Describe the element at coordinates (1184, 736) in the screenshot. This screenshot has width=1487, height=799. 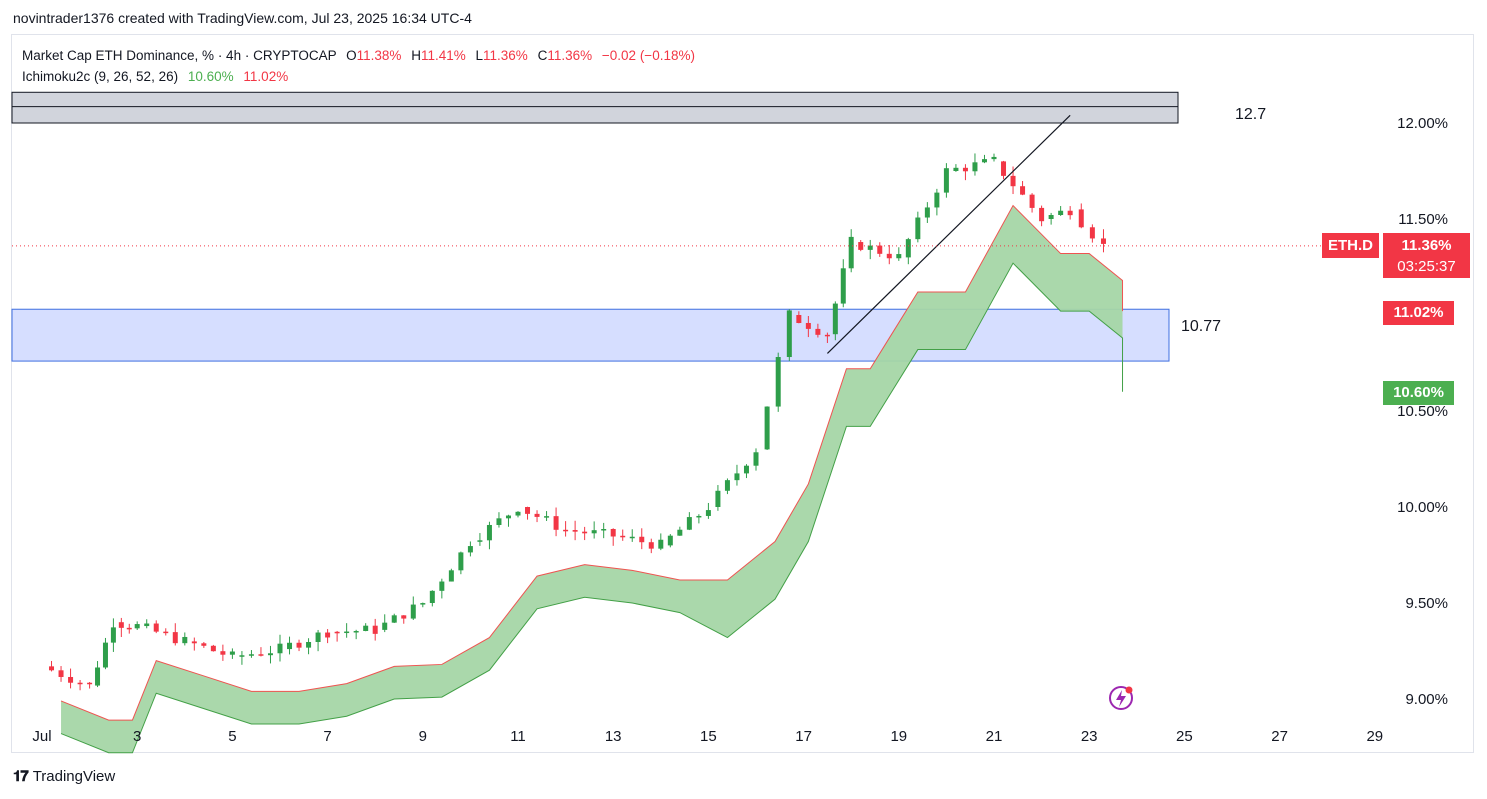
I see `x-tick-label: 25` at that location.